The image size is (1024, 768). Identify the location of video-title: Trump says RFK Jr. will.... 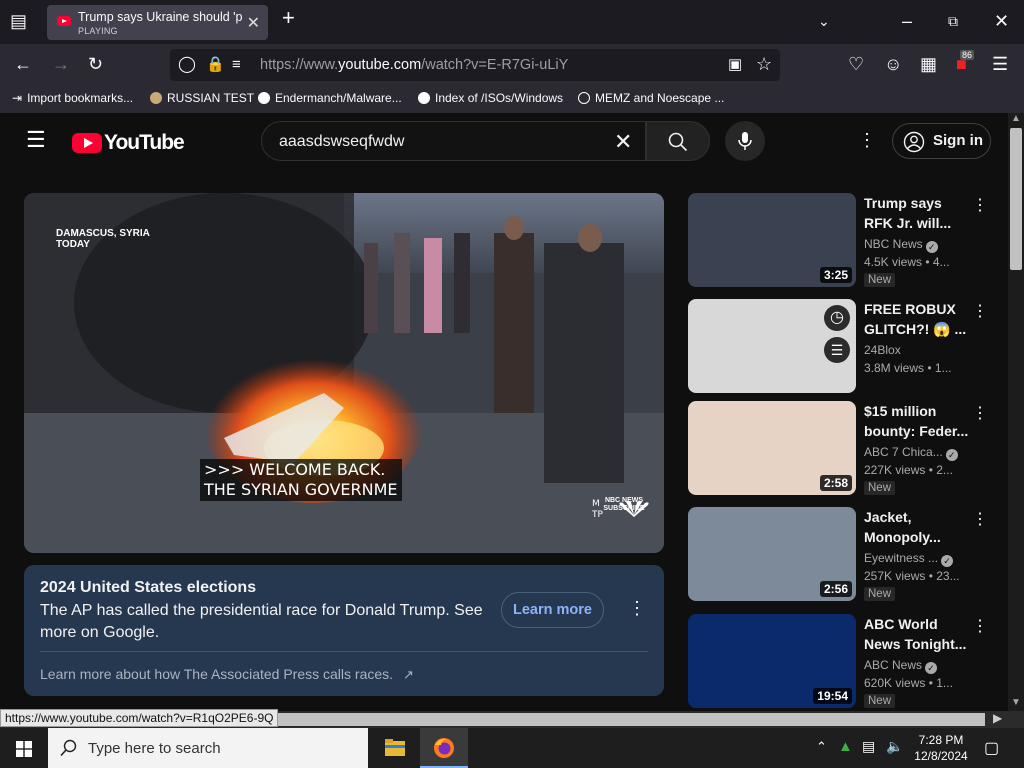
(917, 213).